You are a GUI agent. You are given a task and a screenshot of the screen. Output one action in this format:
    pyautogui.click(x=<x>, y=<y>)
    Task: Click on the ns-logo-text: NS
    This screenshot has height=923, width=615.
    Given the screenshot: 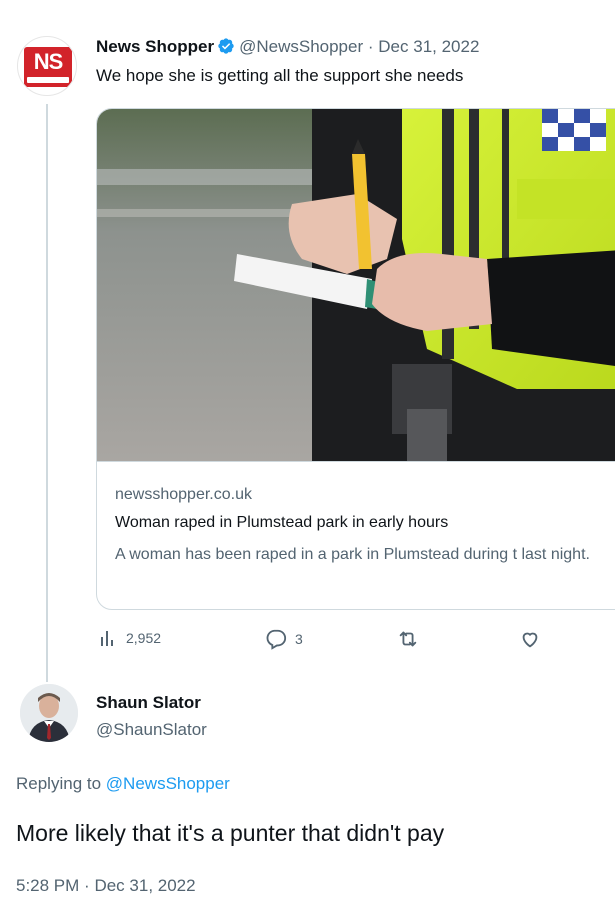 What is the action you would take?
    pyautogui.click(x=48, y=61)
    